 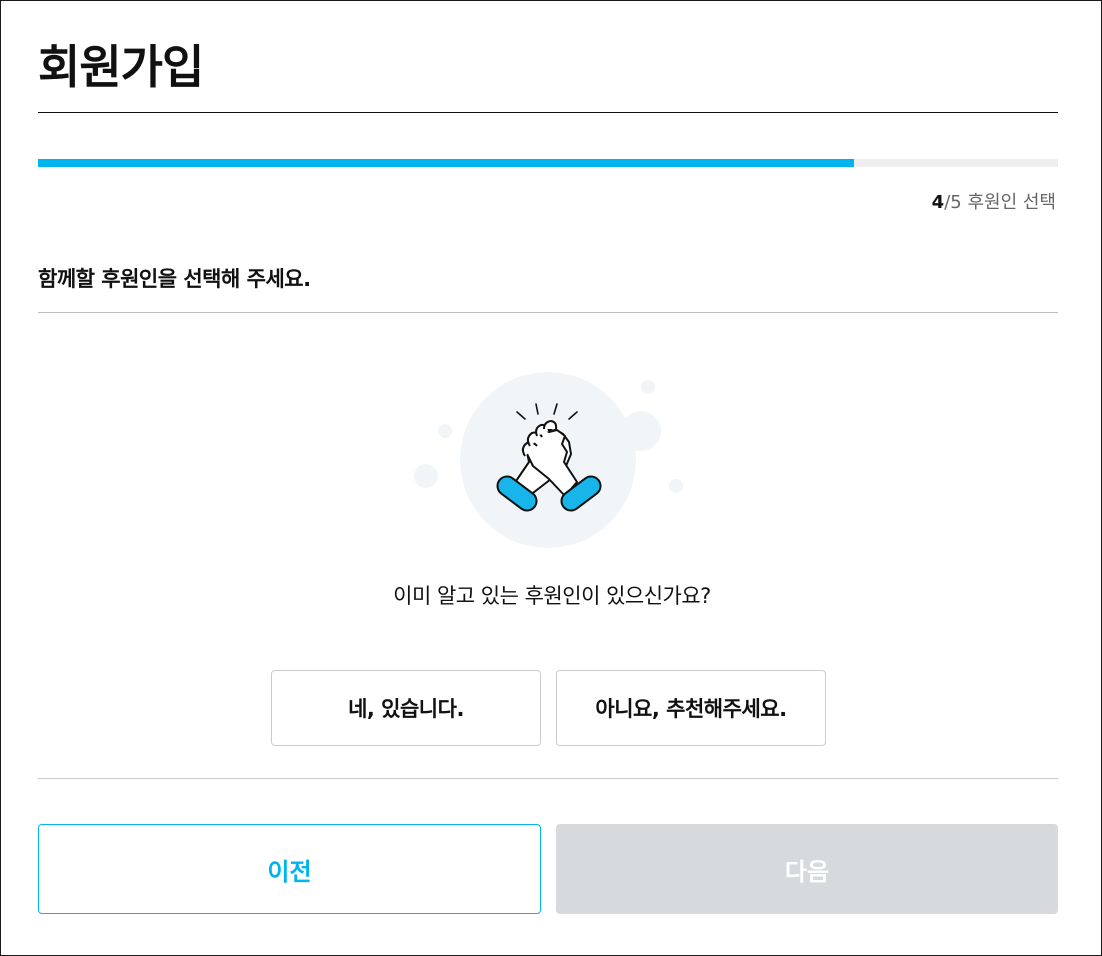 I want to click on step-name: 후원인 선택, so click(x=1011, y=202).